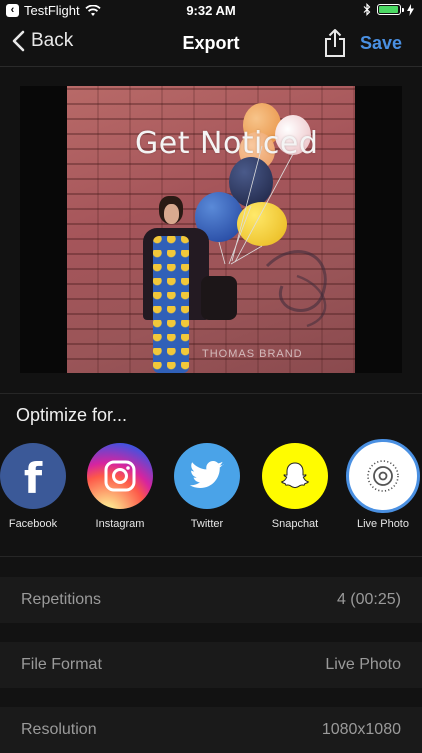 This screenshot has height=753, width=422. Describe the element at coordinates (33, 524) in the screenshot. I see `target-label: Facebook` at that location.